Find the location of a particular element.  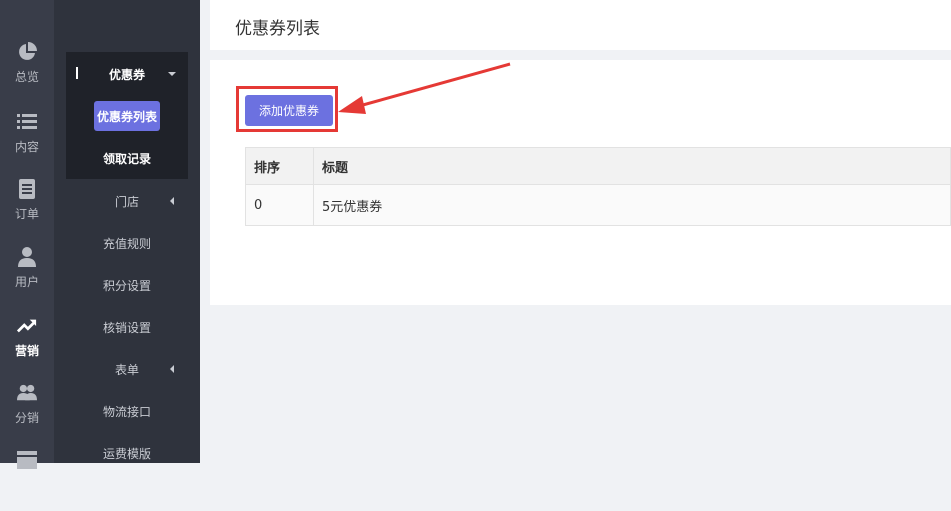

pie-chart-icon is located at coordinates (27, 52).